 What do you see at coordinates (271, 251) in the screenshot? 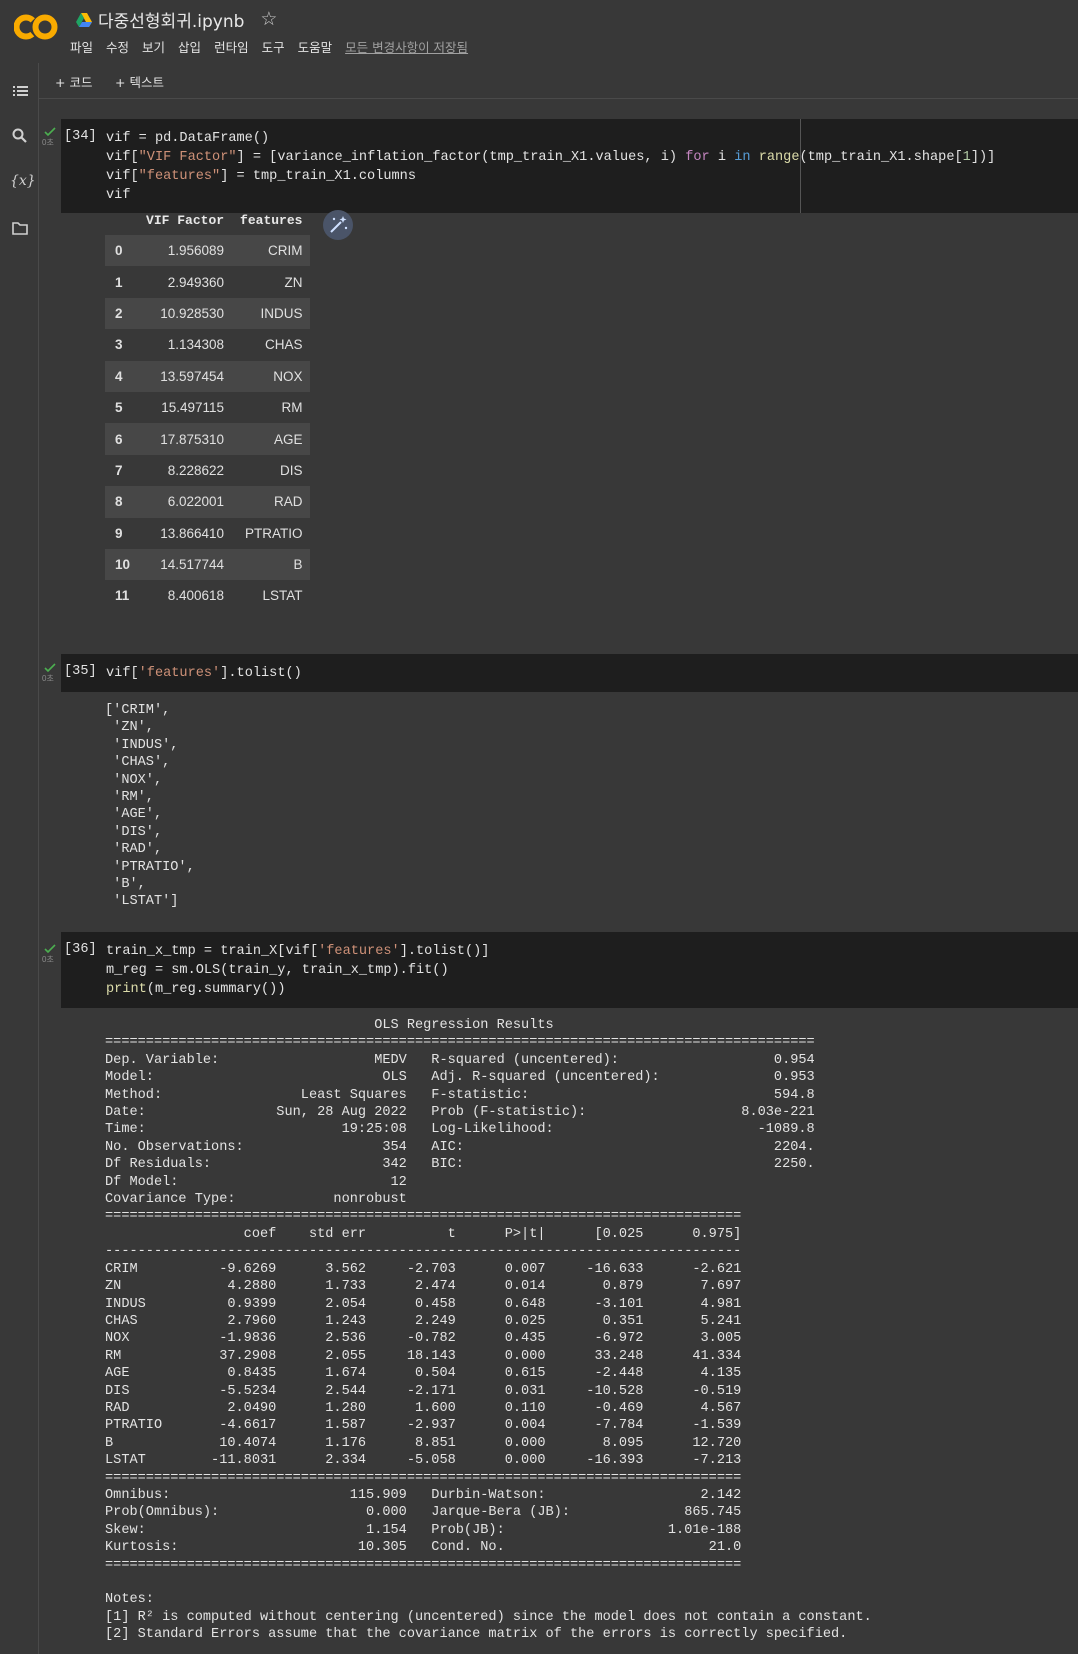
I see `feature-name: CRIM` at bounding box center [271, 251].